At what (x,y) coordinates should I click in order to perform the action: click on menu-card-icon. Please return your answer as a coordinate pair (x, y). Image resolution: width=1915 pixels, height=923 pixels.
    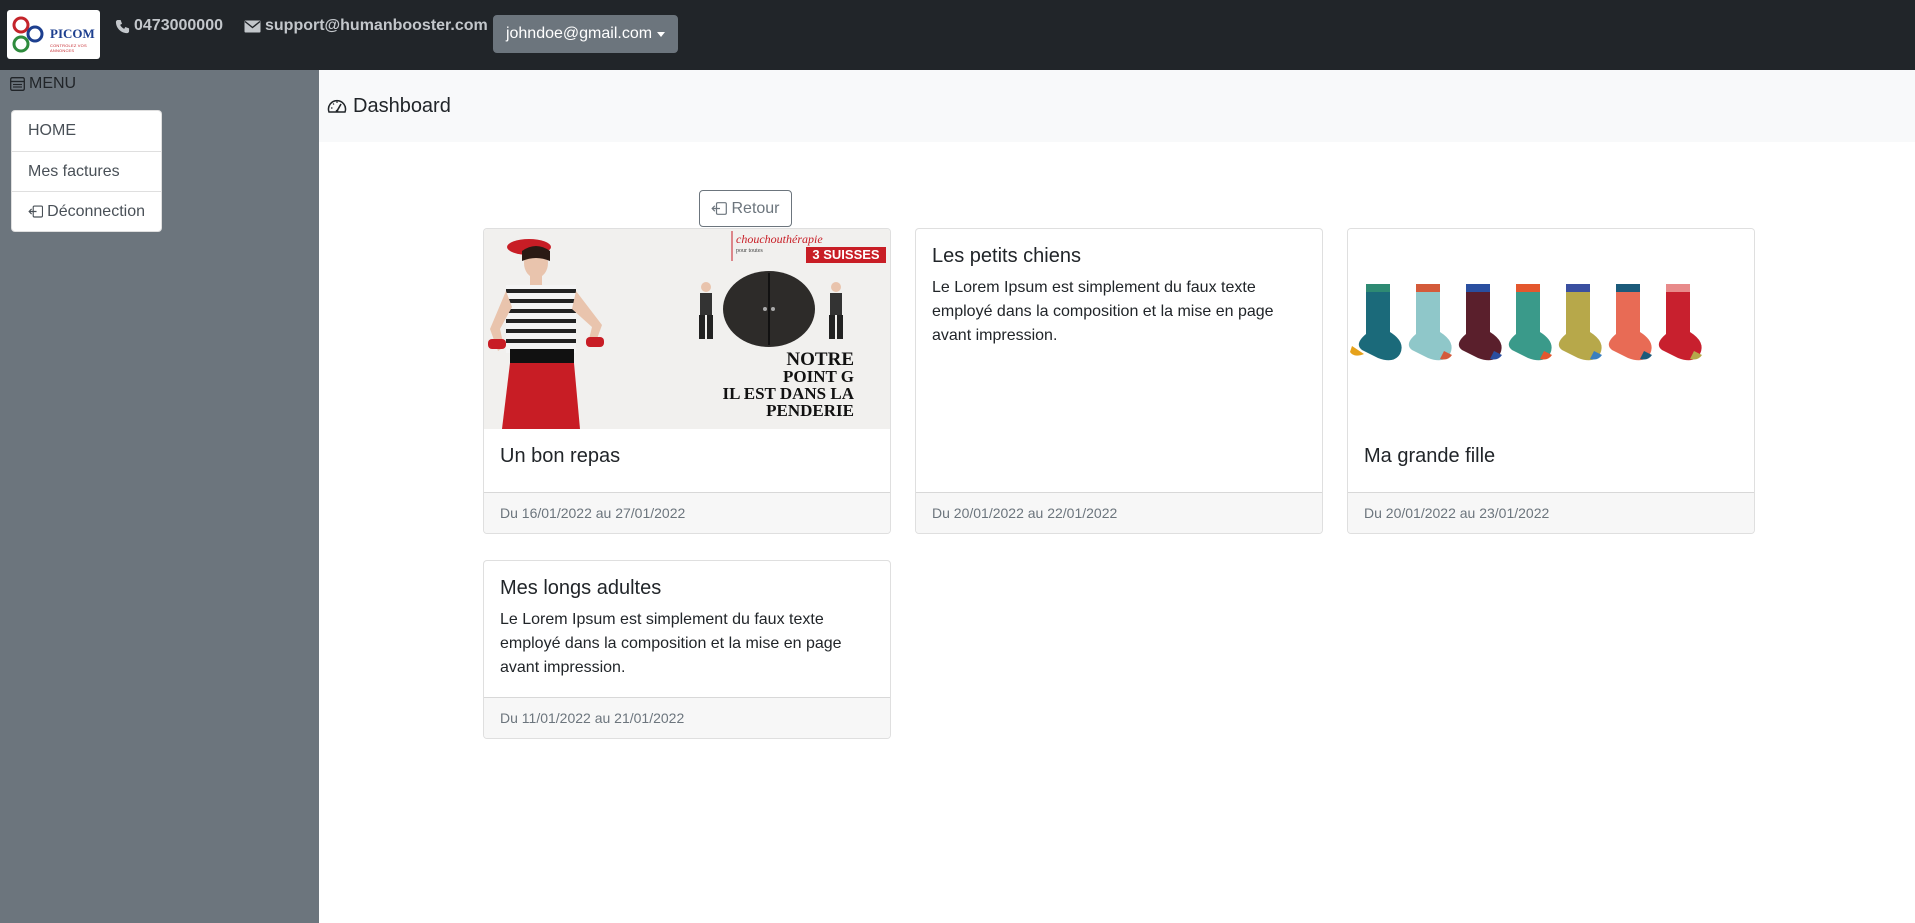
    Looking at the image, I should click on (17, 84).